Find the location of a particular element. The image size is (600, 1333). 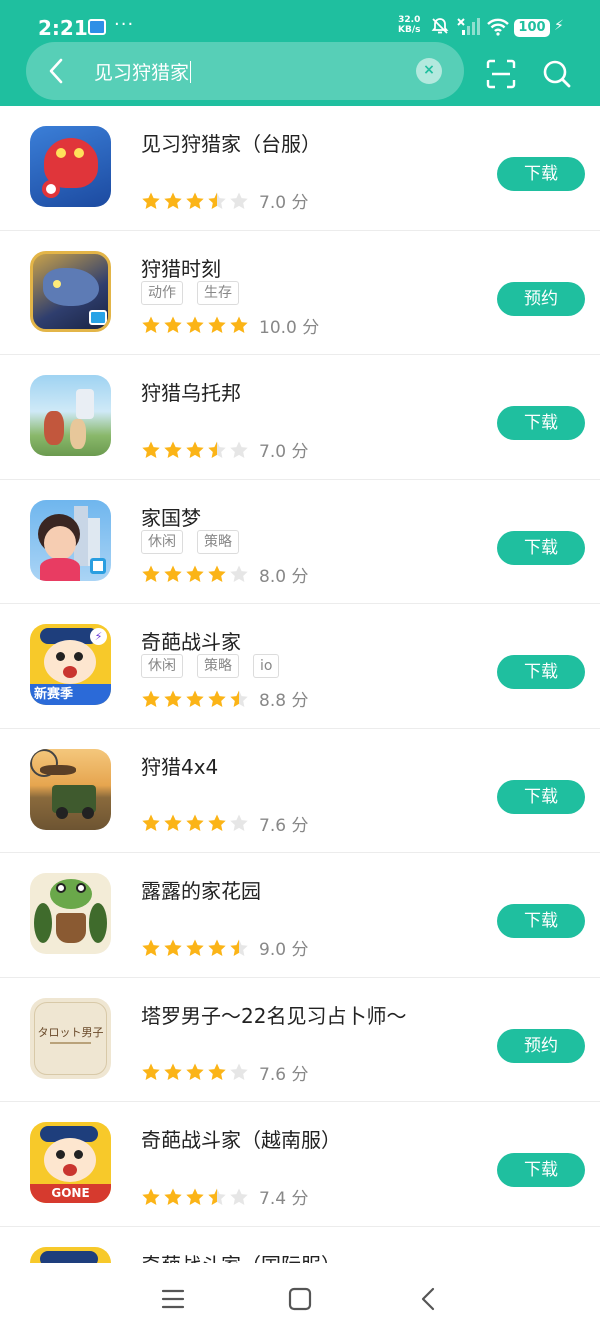

menu-icon is located at coordinates (173, 1301).